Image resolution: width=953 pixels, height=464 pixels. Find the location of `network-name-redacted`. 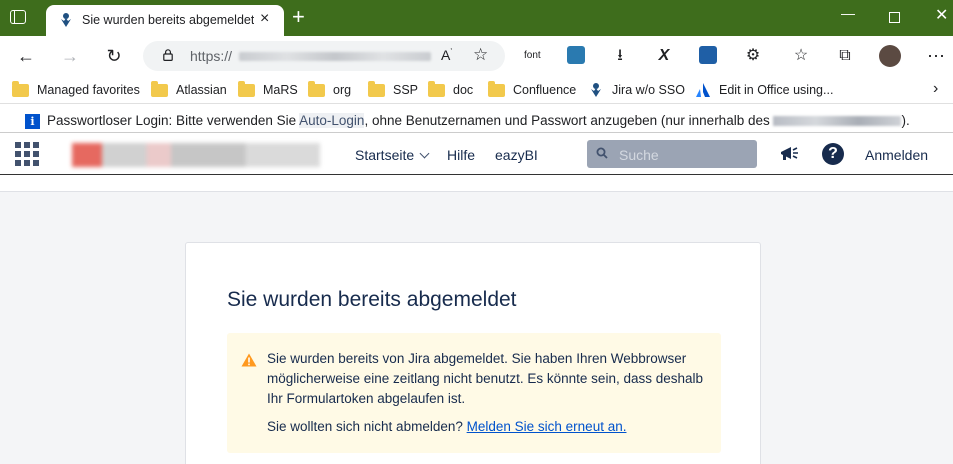

network-name-redacted is located at coordinates (837, 121).